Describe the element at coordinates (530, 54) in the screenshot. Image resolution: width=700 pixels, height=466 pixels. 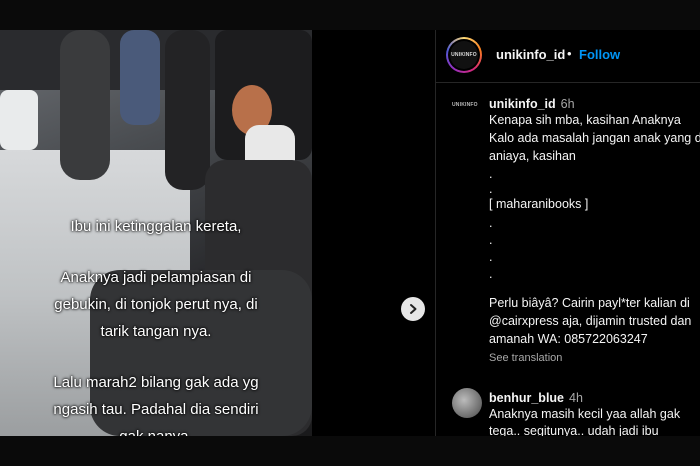
I see `header-username: unikinfo_id` at that location.